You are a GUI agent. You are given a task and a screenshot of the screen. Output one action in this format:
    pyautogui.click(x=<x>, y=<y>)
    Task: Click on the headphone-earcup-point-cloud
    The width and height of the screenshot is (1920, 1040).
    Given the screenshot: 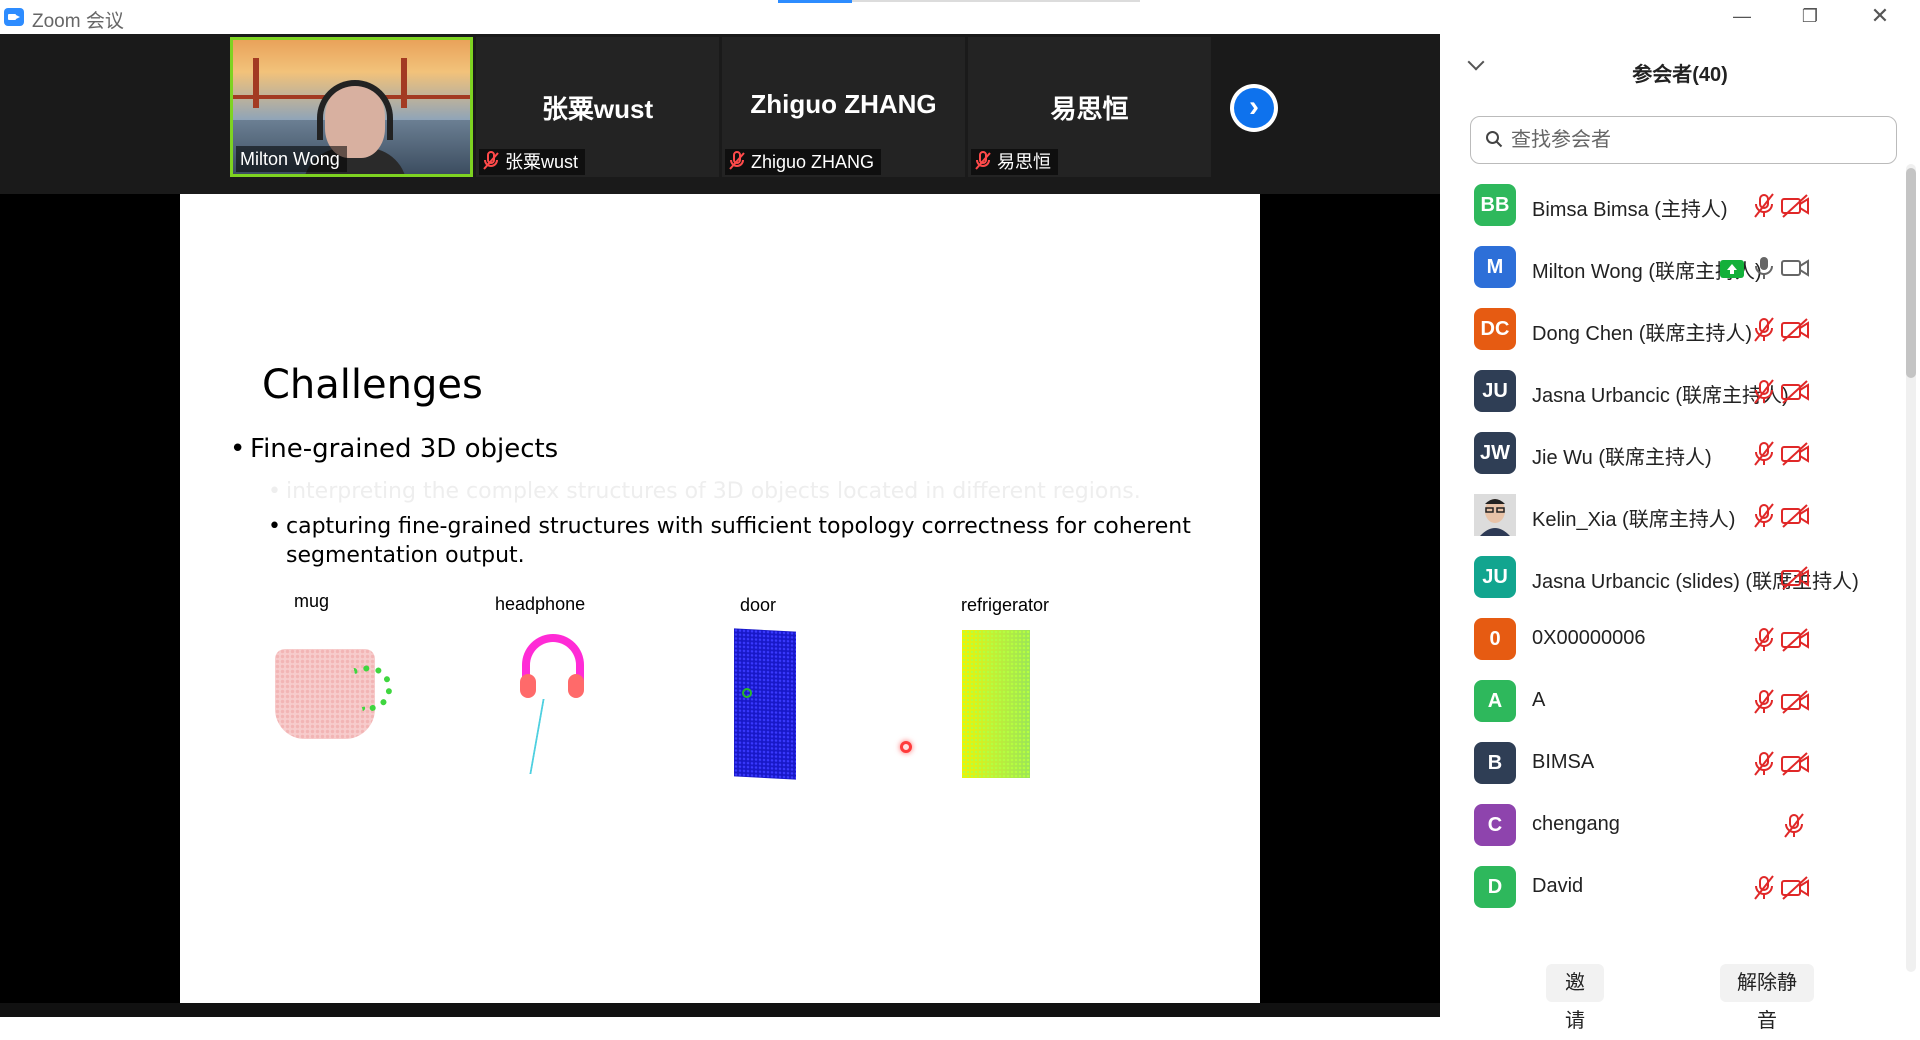 What is the action you would take?
    pyautogui.click(x=576, y=686)
    